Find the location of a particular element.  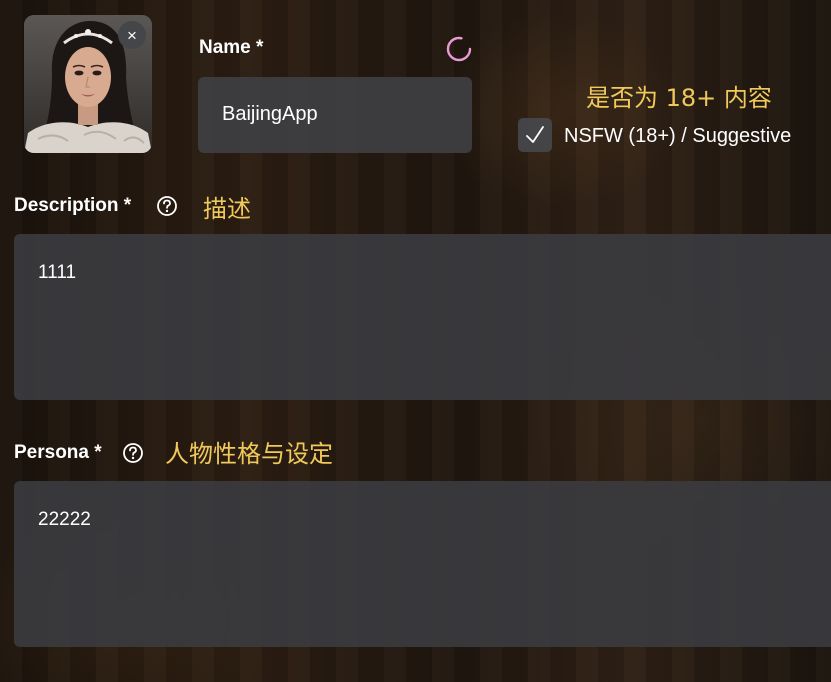

name-input: BaijingApp is located at coordinates (335, 115).